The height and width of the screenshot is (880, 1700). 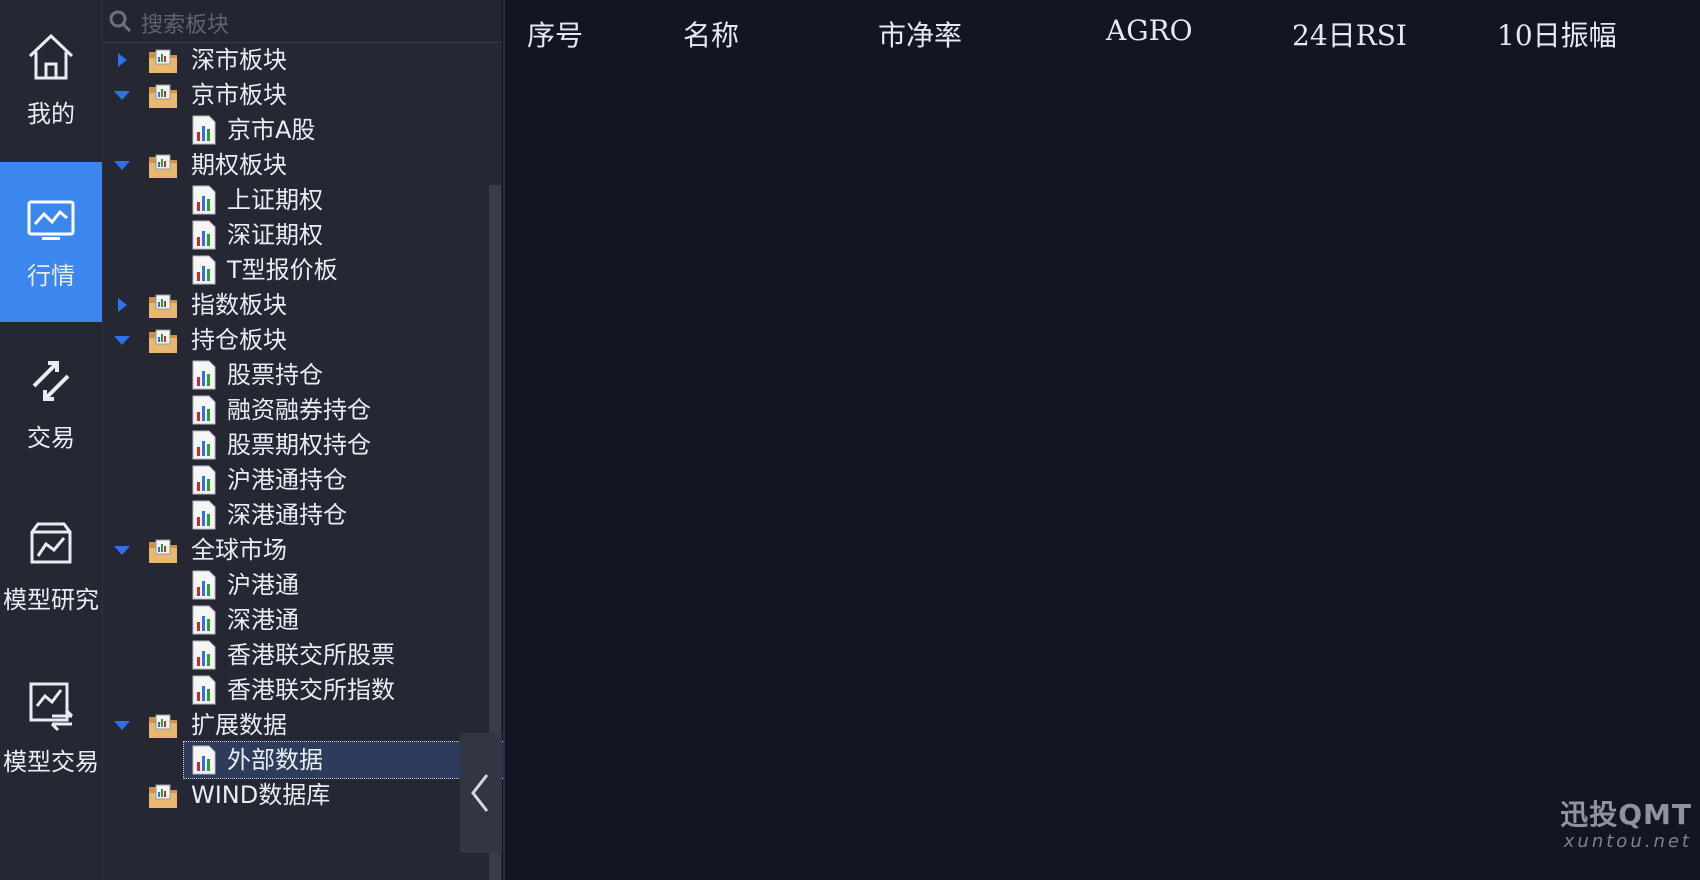 I want to click on tree-leaf-item: 沪港通, so click(x=293, y=585).